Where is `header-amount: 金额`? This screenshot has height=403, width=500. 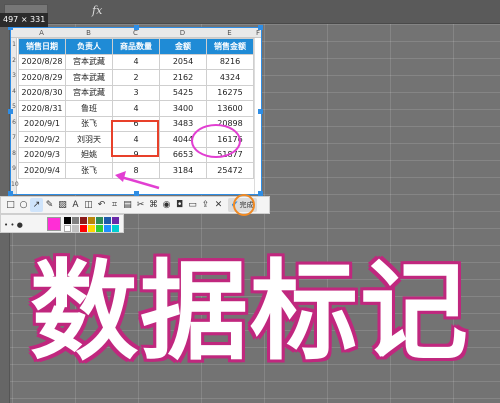 header-amount: 金额 is located at coordinates (183, 46).